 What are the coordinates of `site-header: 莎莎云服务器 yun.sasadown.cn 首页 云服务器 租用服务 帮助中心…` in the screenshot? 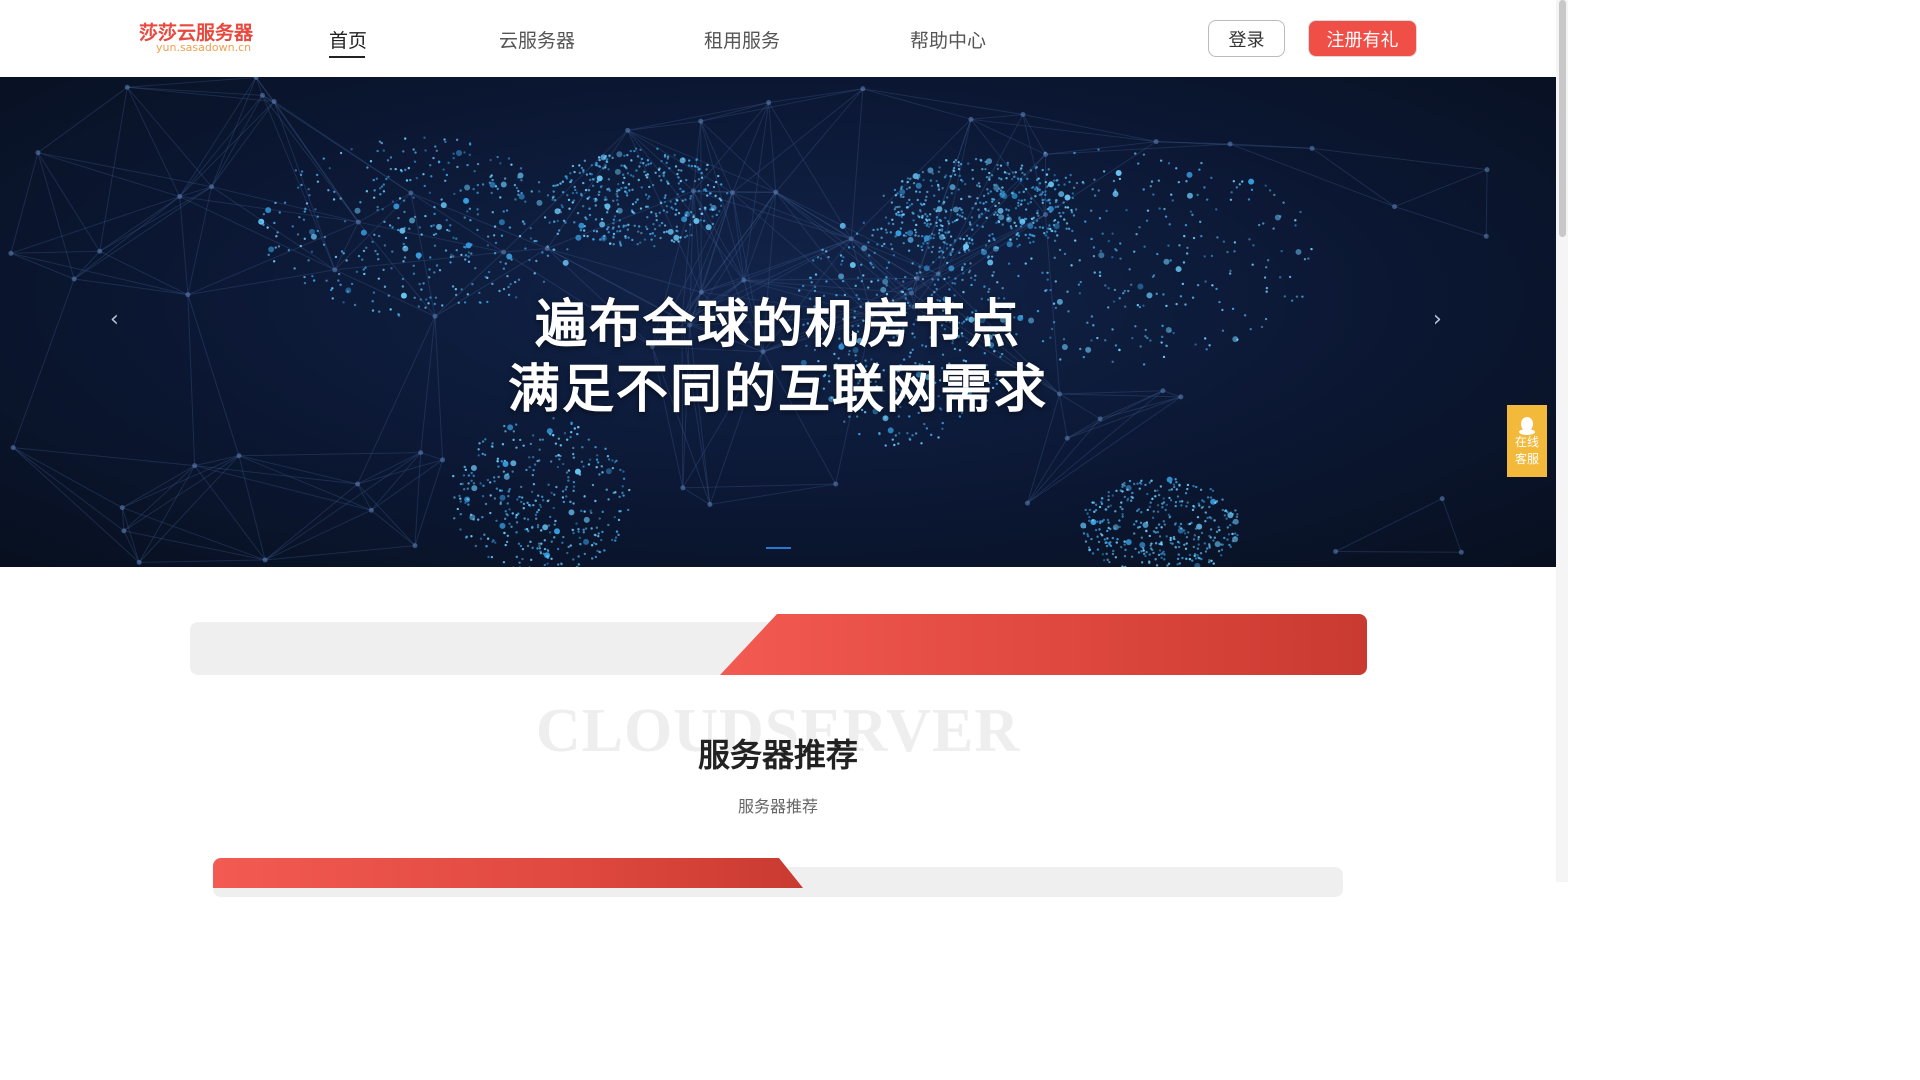 It's located at (778, 38).